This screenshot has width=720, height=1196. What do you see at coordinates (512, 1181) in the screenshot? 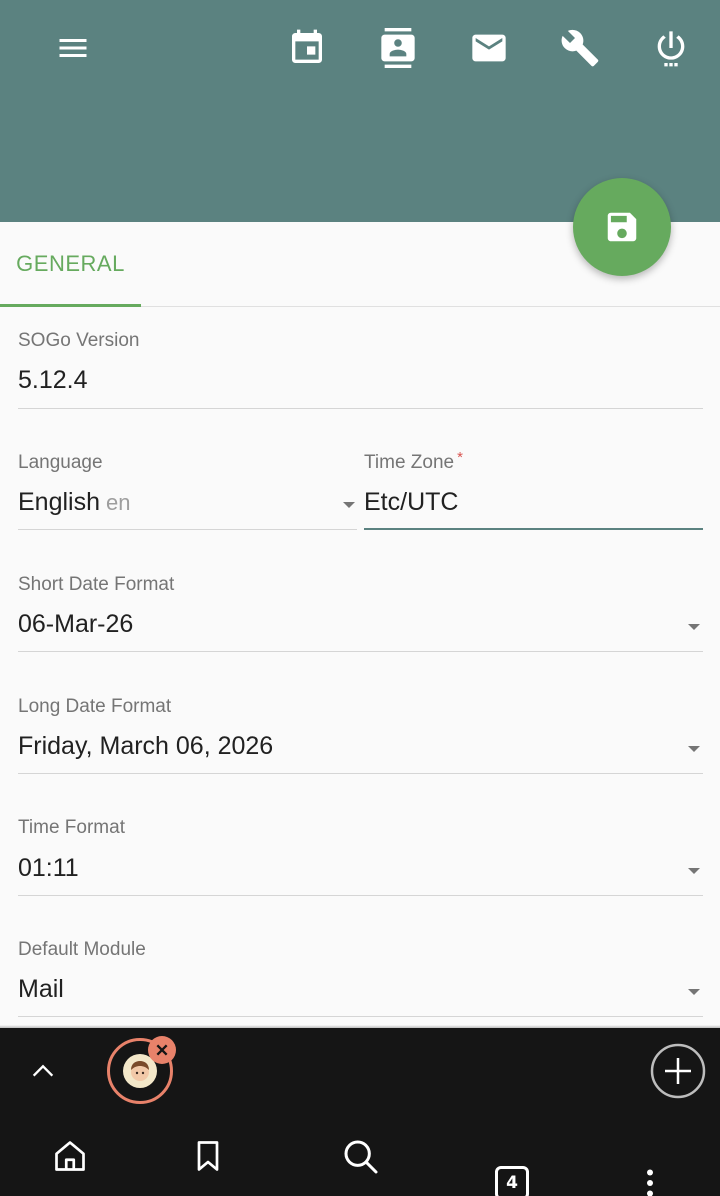
I see `tabs-counter-icon: 4` at bounding box center [512, 1181].